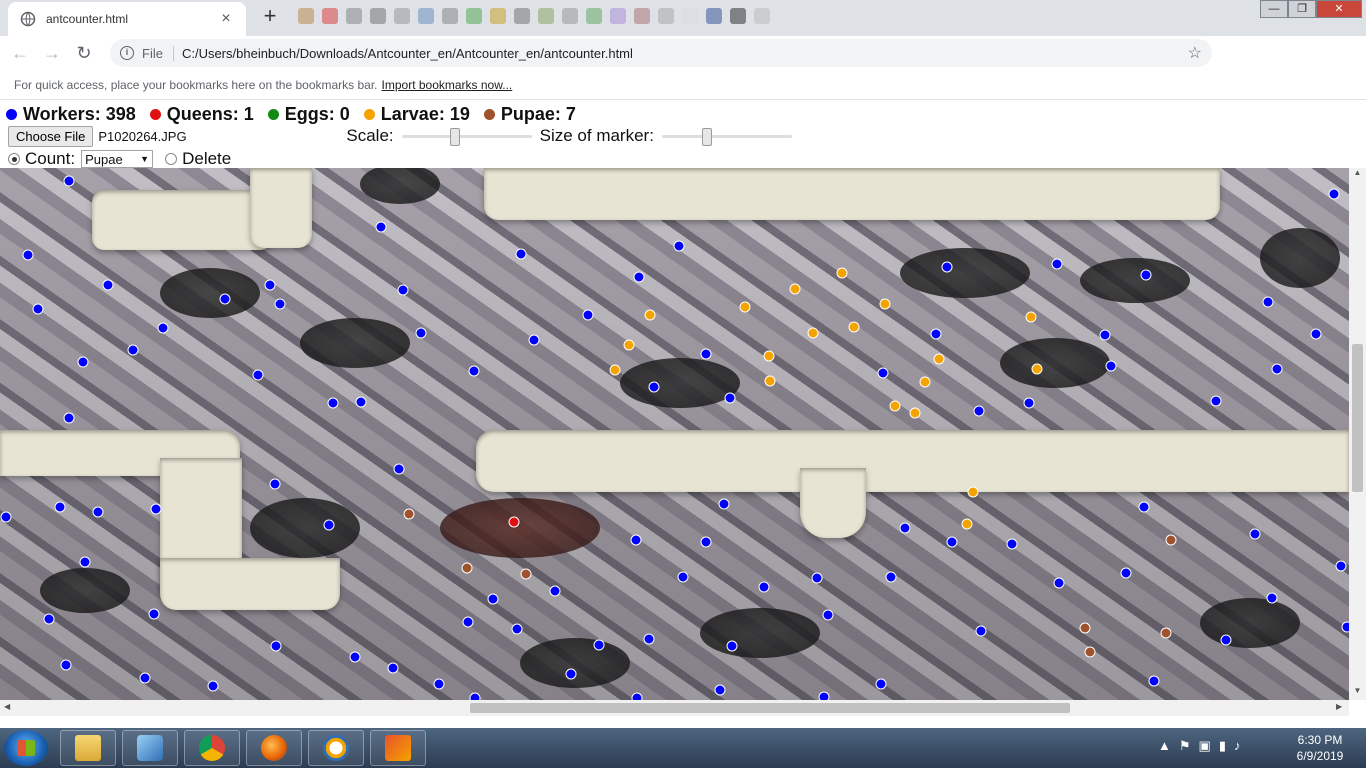 The width and height of the screenshot is (1366, 768). Describe the element at coordinates (1357, 434) in the screenshot. I see `vertical-scrollbar: ▲ ▼` at that location.